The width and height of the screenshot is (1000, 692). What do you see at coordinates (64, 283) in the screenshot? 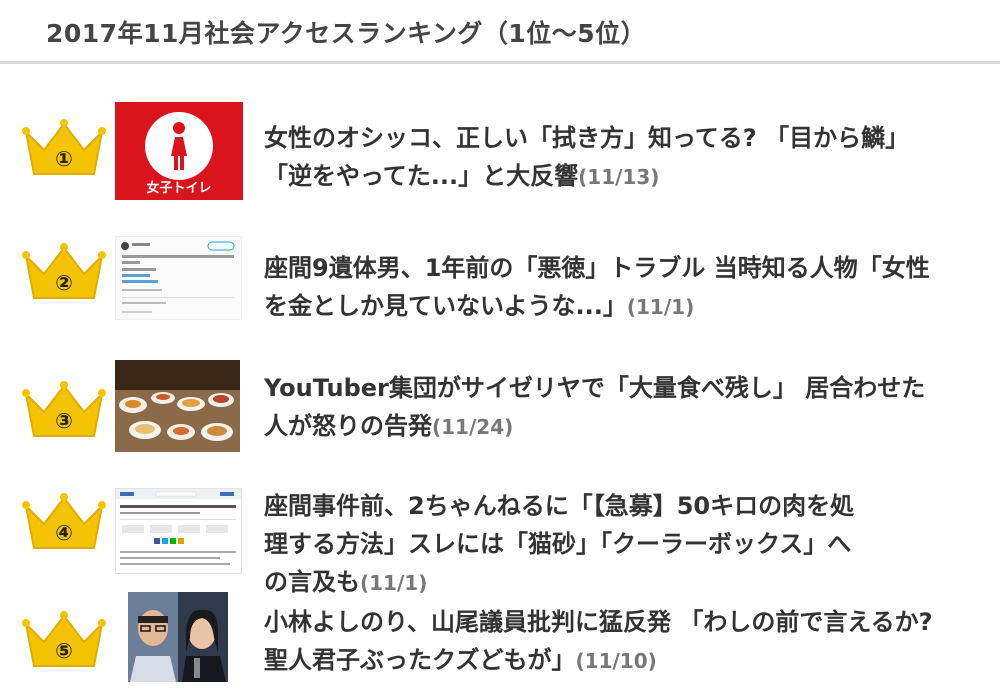
I see `rank-number: ②` at bounding box center [64, 283].